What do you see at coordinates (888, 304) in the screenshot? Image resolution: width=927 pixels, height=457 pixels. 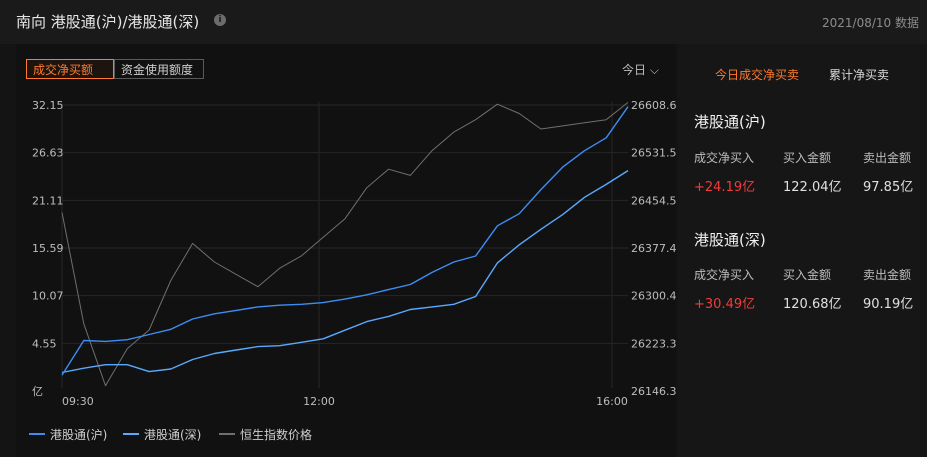 I see `value-sell-sz: 90.19亿` at bounding box center [888, 304].